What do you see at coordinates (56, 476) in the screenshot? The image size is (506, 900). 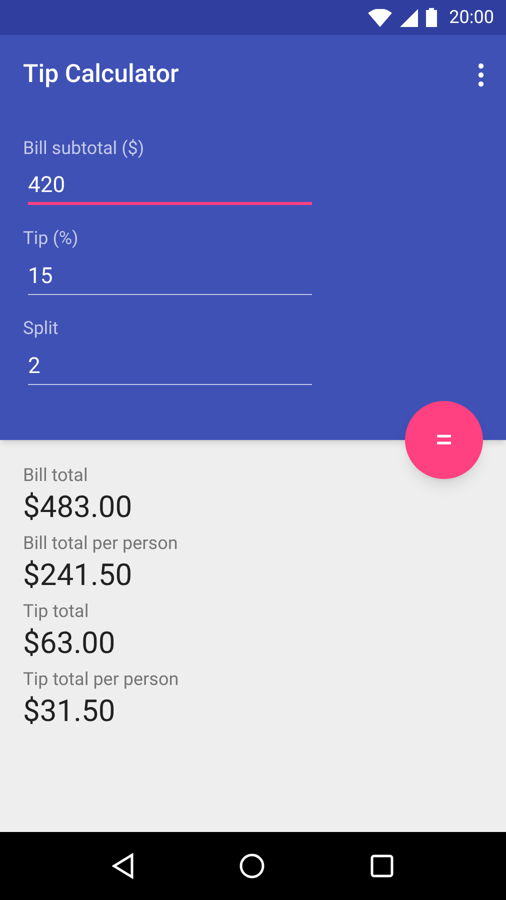 I see `result-label: Bill total` at bounding box center [56, 476].